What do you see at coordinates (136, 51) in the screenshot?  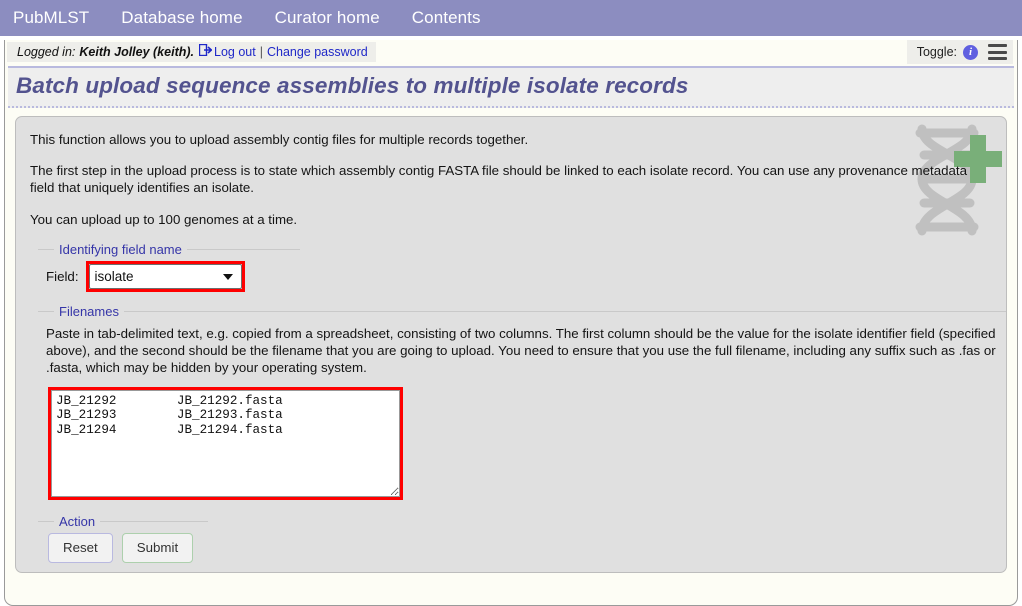 I see `logged-in-username: Keith Jolley (keith).` at bounding box center [136, 51].